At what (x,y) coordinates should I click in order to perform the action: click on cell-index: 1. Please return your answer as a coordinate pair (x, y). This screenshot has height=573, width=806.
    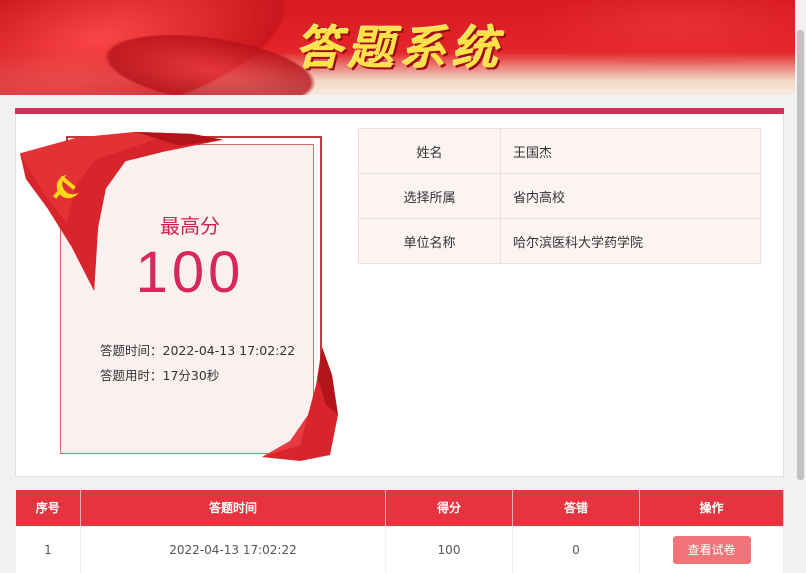
    Looking at the image, I should click on (48, 549).